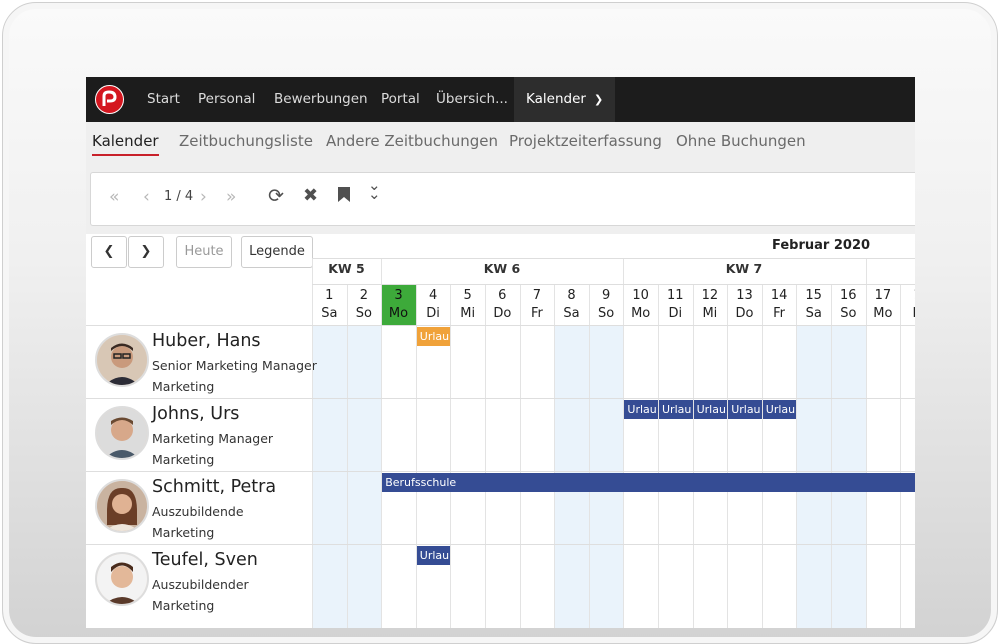 This screenshot has height=644, width=1000. Describe the element at coordinates (204, 252) in the screenshot. I see `today-button: Heute` at that location.